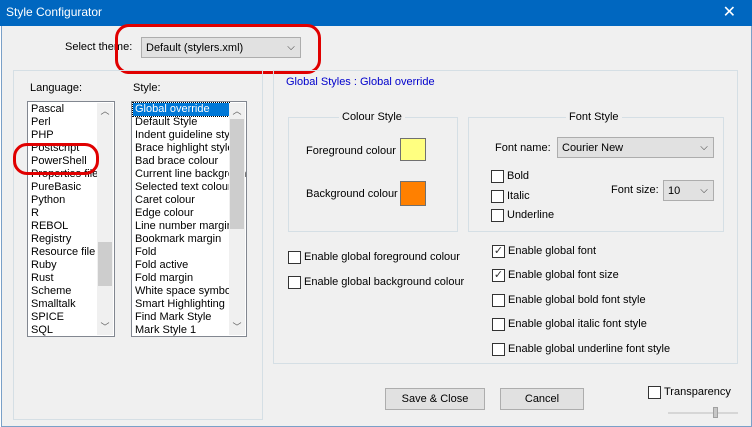 The image size is (752, 427). What do you see at coordinates (181, 109) in the screenshot?
I see `style-list-item: Global override` at bounding box center [181, 109].